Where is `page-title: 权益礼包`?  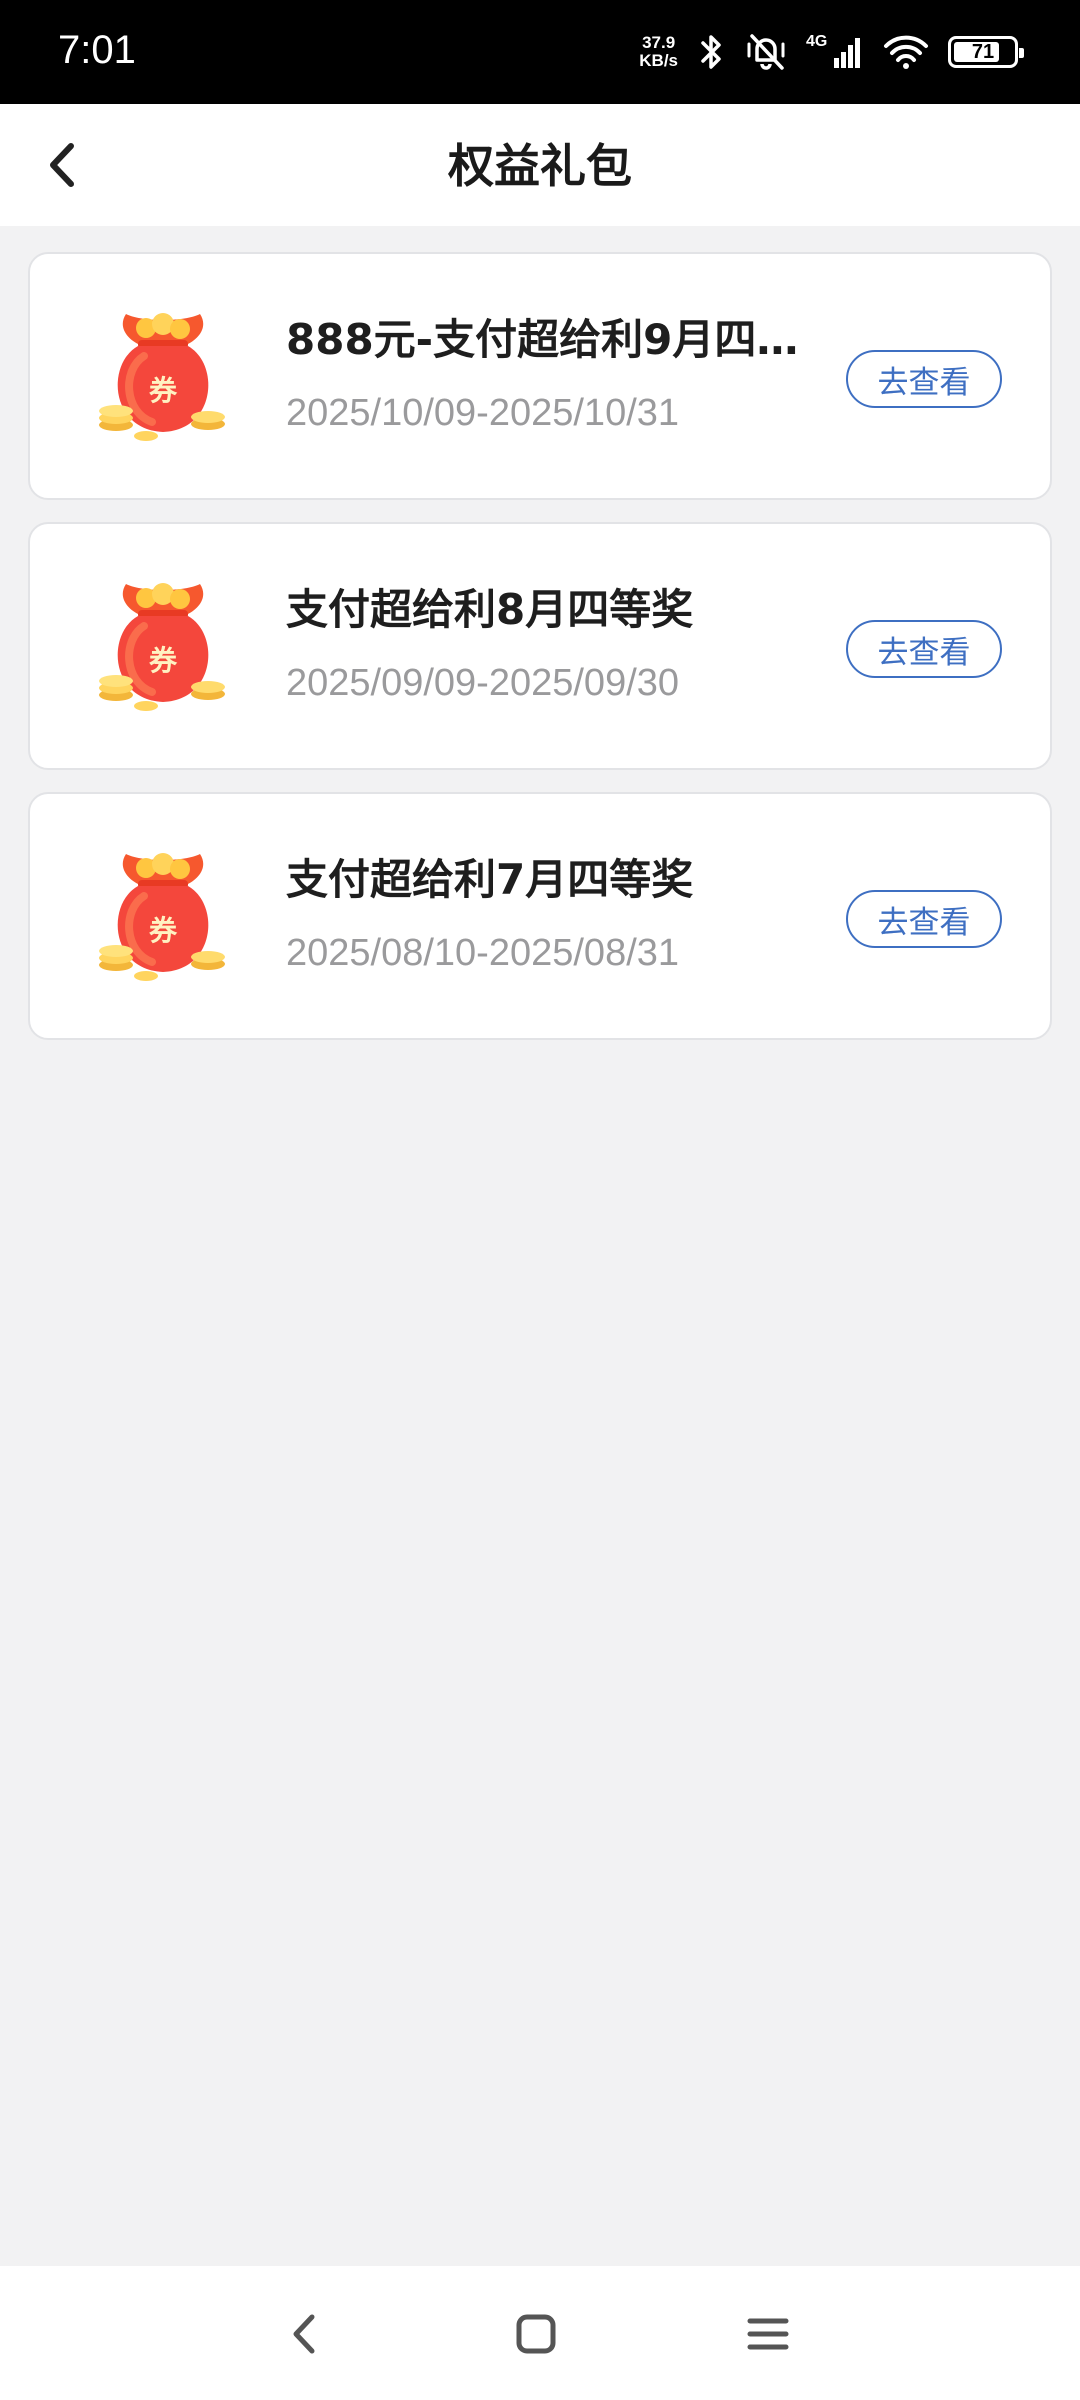
page-title: 权益礼包 is located at coordinates (540, 166).